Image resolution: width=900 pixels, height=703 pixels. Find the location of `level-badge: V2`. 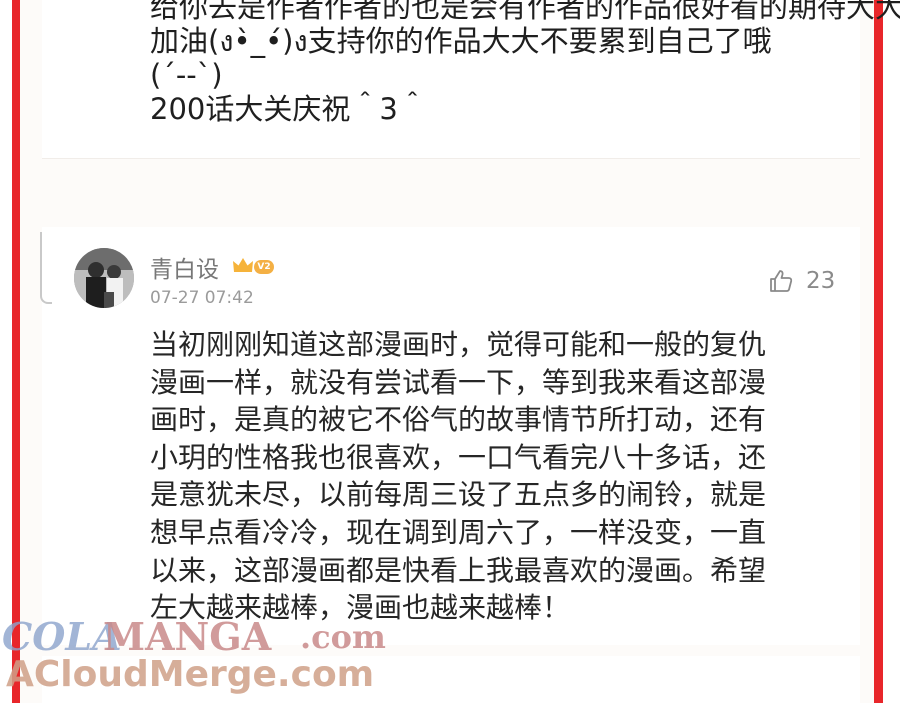

level-badge: V2 is located at coordinates (264, 267).